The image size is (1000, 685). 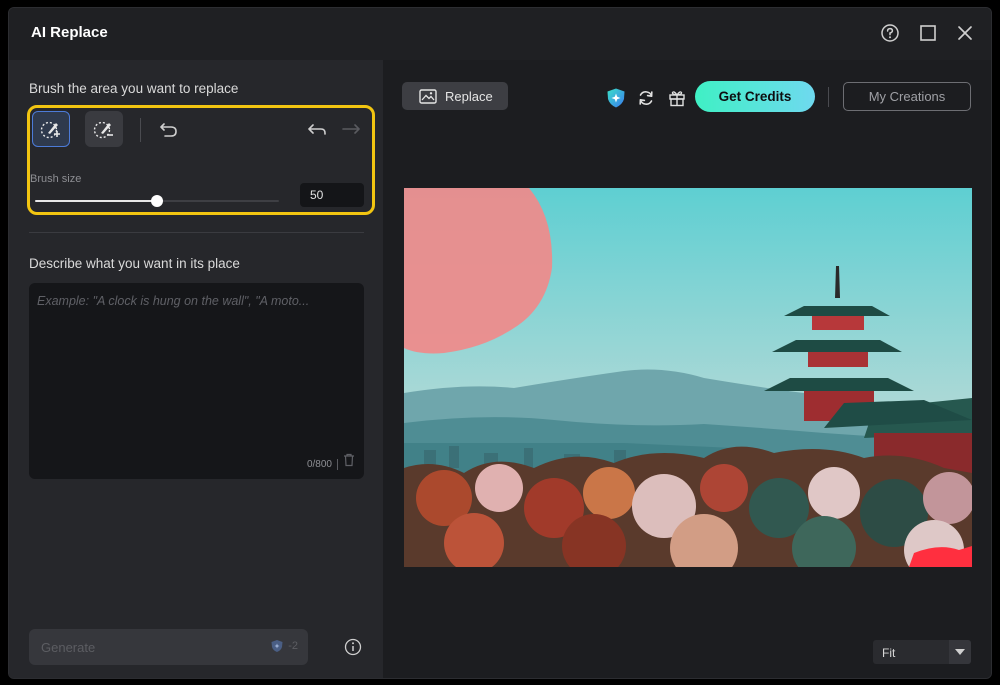 I want to click on generate-cost-value: -2, so click(x=293, y=646).